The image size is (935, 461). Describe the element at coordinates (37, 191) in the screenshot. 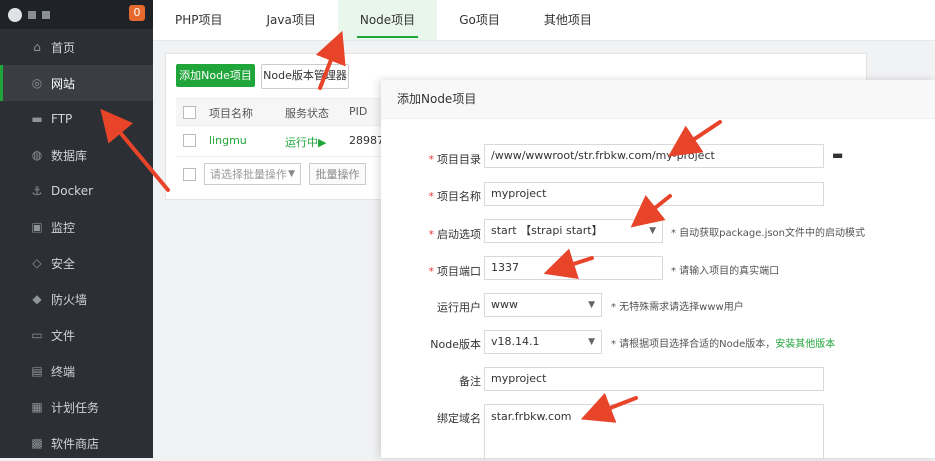

I see `docker-icon: ⚓` at that location.